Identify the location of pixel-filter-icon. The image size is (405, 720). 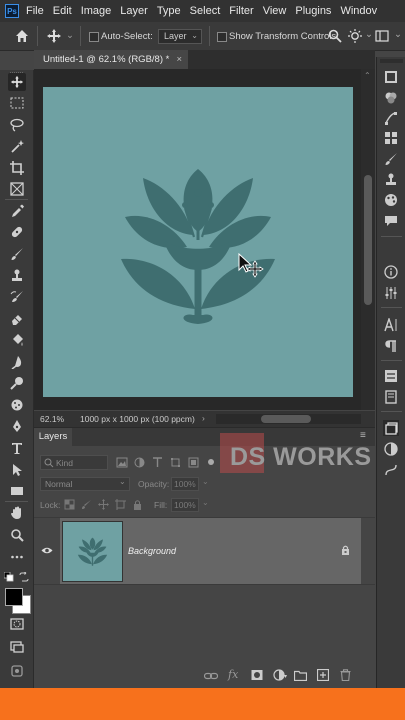
(122, 462).